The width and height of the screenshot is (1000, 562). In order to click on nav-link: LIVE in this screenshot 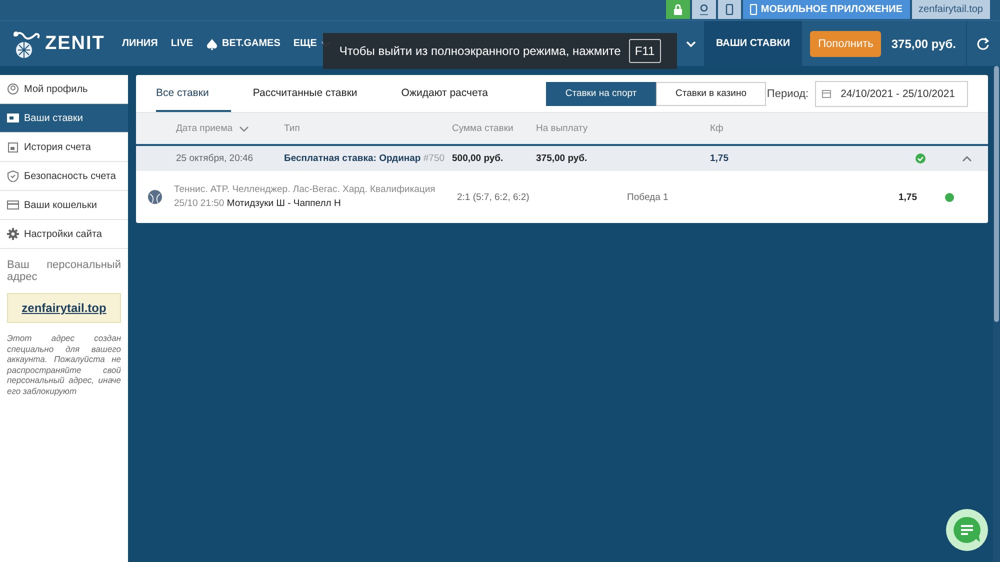, I will do `click(182, 44)`.